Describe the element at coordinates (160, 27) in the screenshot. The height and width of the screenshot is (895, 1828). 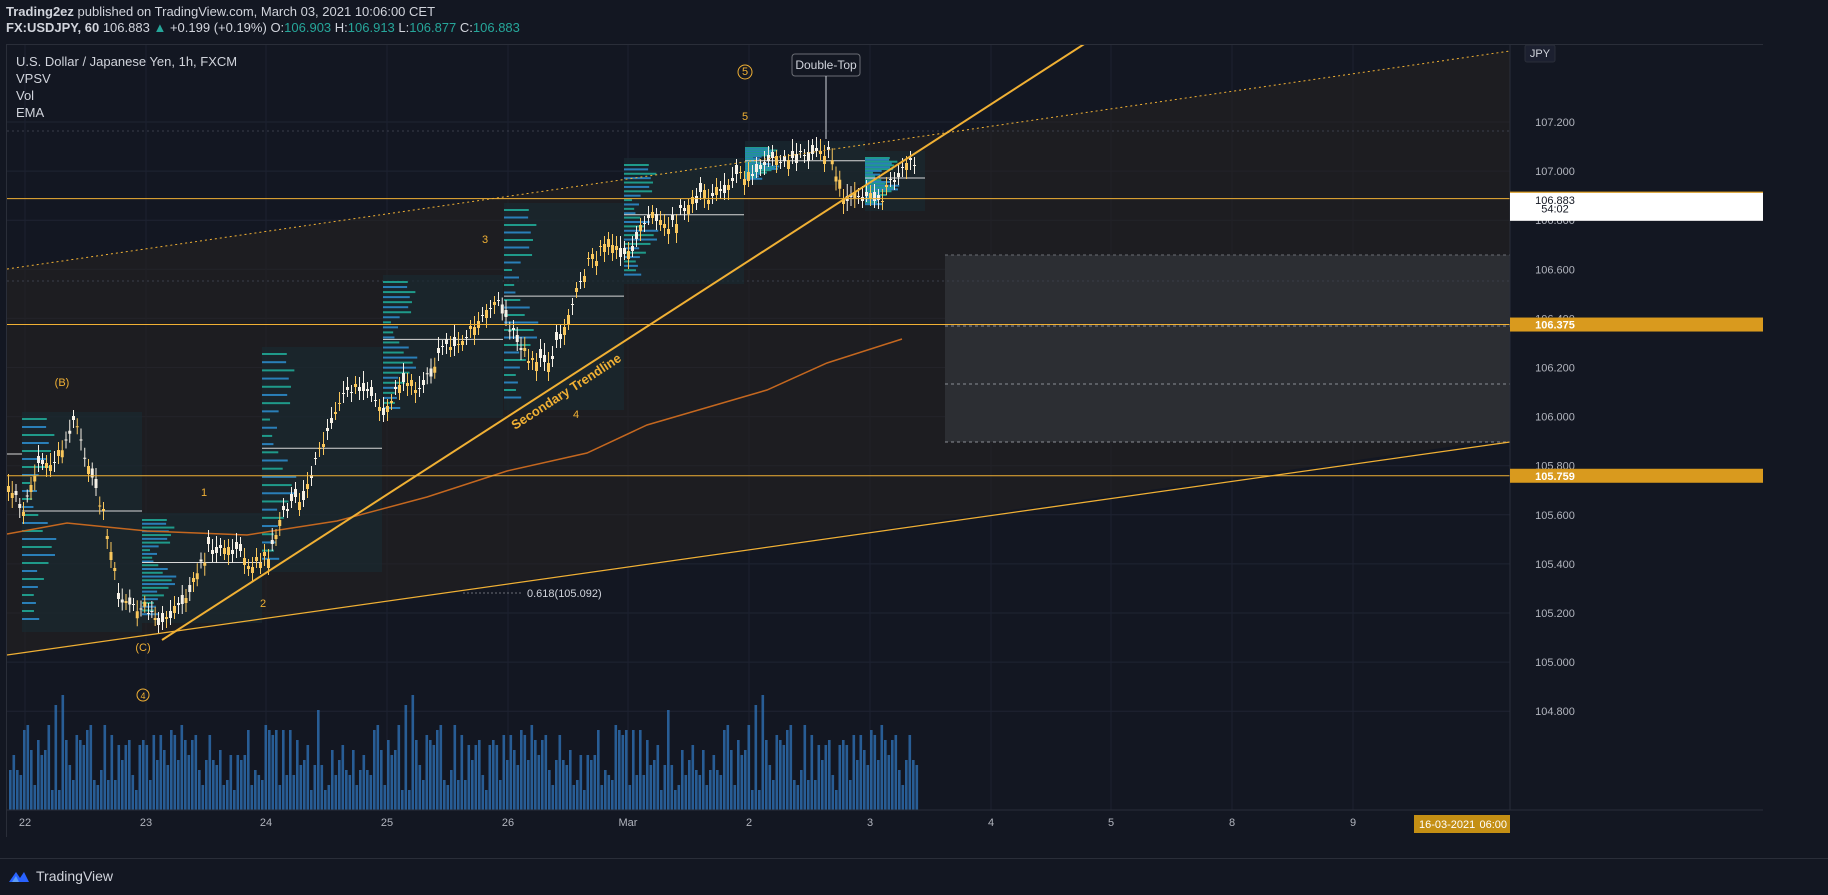
I see `up-arrow-icon: ▲` at that location.